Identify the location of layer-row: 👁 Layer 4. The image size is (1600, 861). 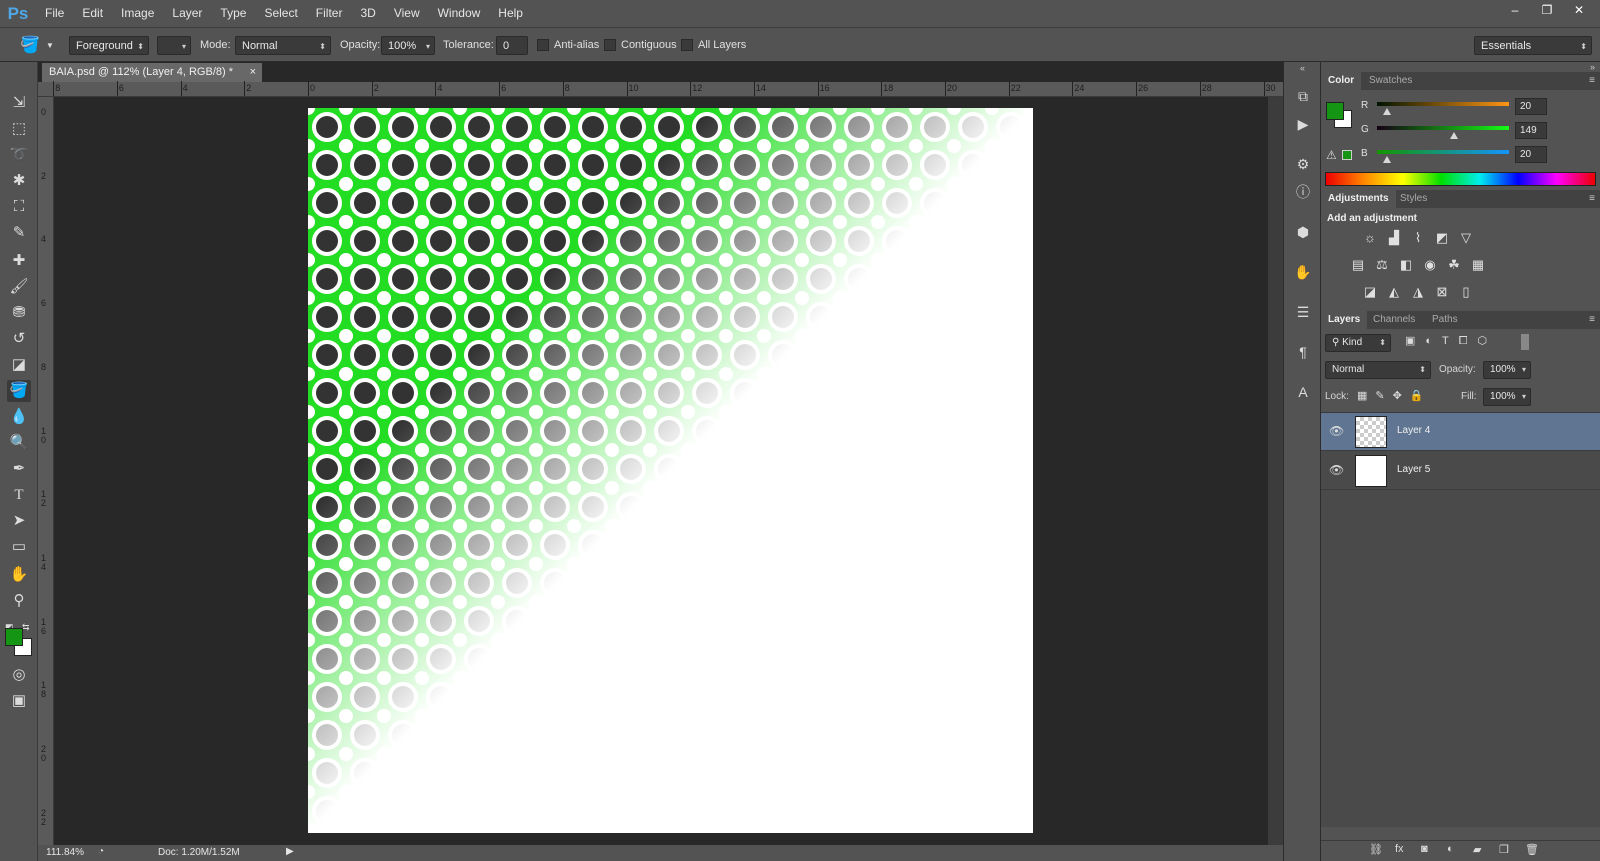
(1460, 432).